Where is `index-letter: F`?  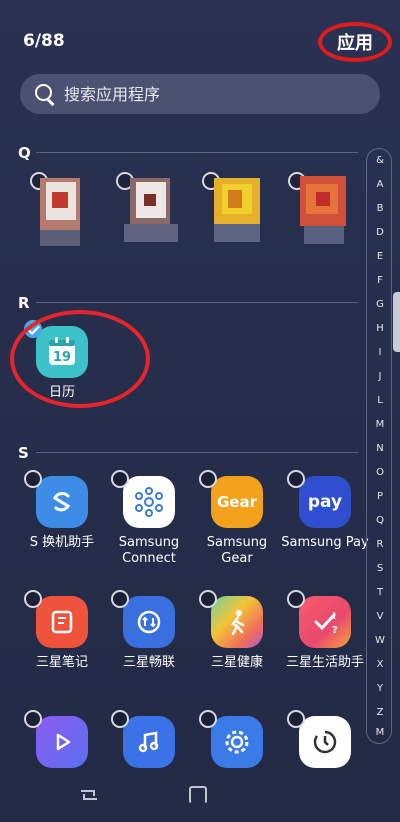
index-letter: F is located at coordinates (380, 281).